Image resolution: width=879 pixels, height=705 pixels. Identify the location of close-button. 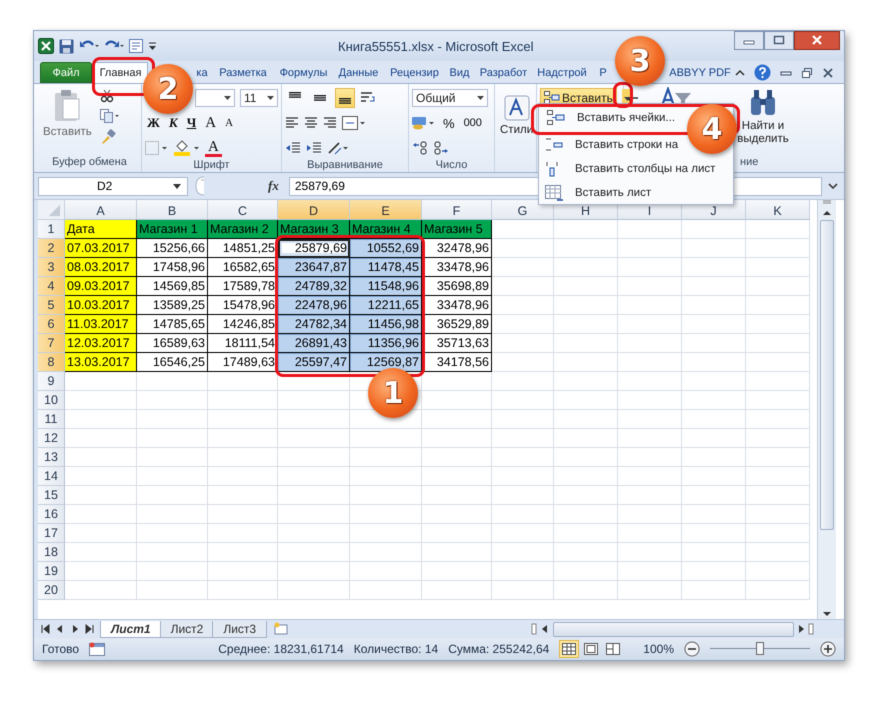
(817, 40).